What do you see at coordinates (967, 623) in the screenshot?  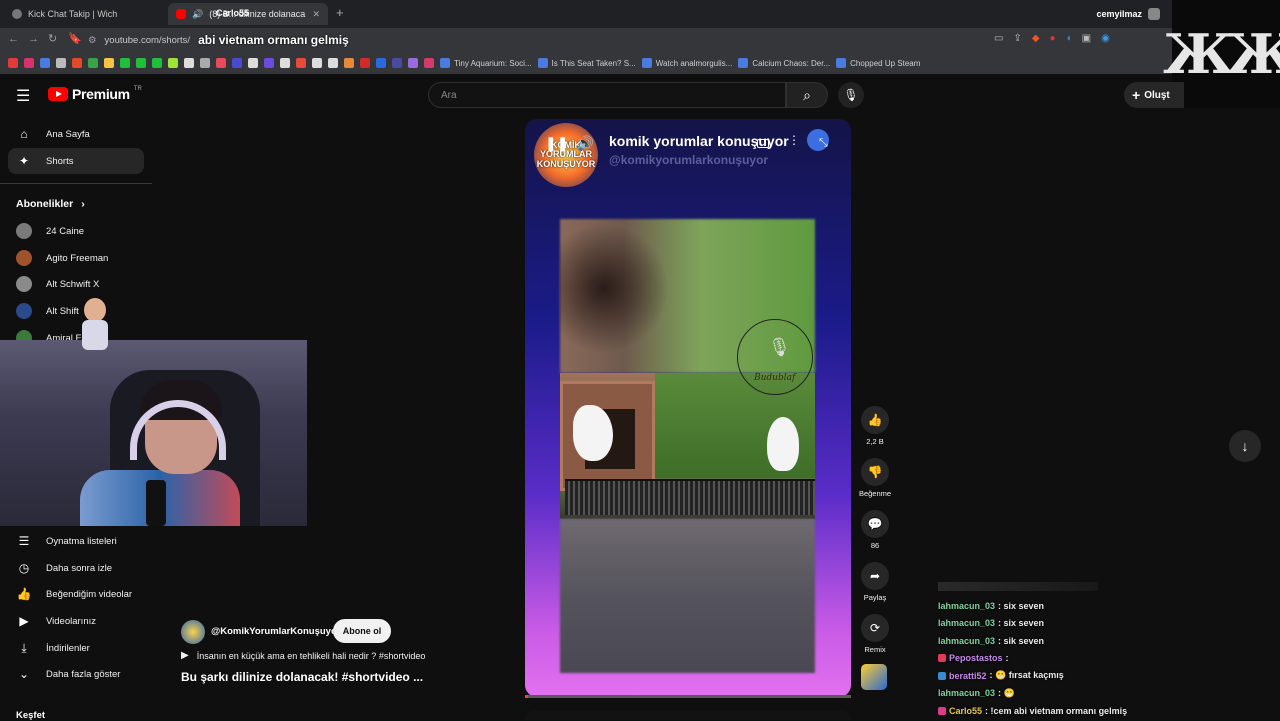 I see `chat-username: lahmacun_03` at bounding box center [967, 623].